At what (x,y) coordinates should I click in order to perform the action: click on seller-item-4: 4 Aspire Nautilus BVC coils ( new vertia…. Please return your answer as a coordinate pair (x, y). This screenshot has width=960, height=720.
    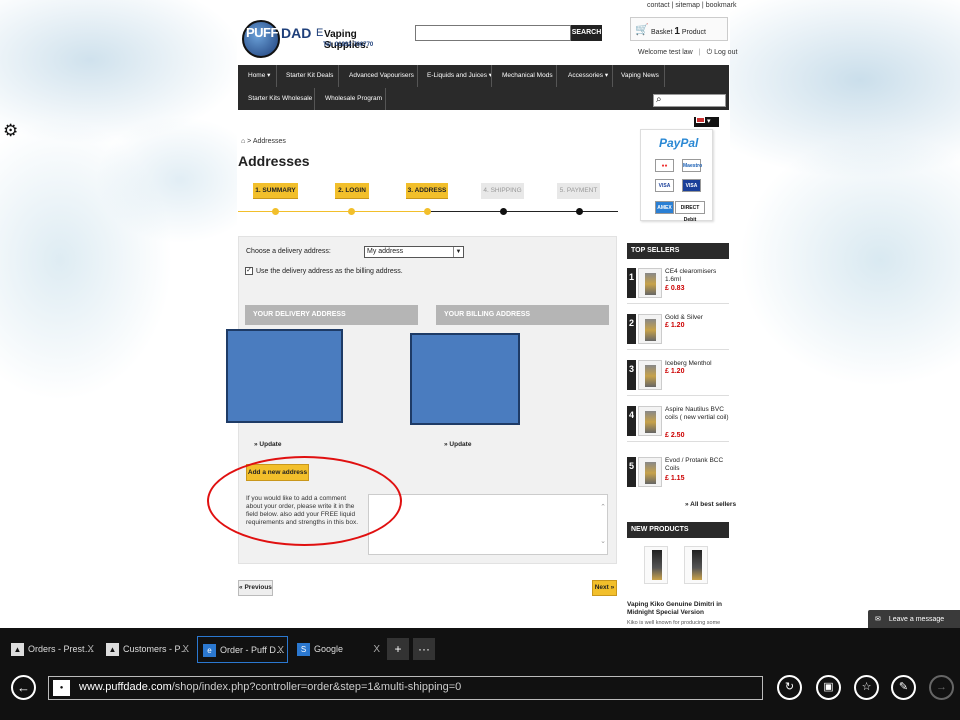
    Looking at the image, I should click on (678, 424).